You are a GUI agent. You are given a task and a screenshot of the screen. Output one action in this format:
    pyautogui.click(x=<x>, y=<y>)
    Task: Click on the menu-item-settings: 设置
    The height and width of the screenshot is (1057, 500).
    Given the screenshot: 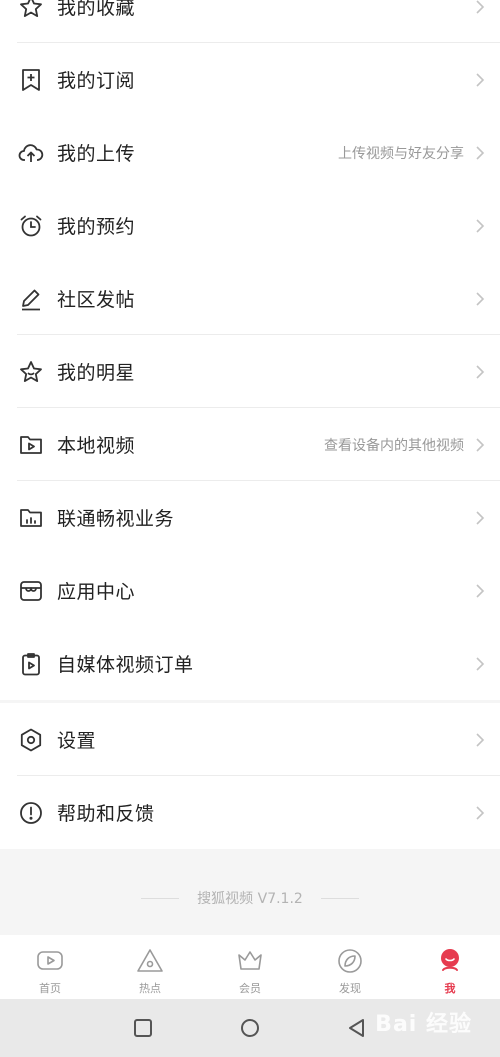 What is the action you would take?
    pyautogui.click(x=250, y=739)
    